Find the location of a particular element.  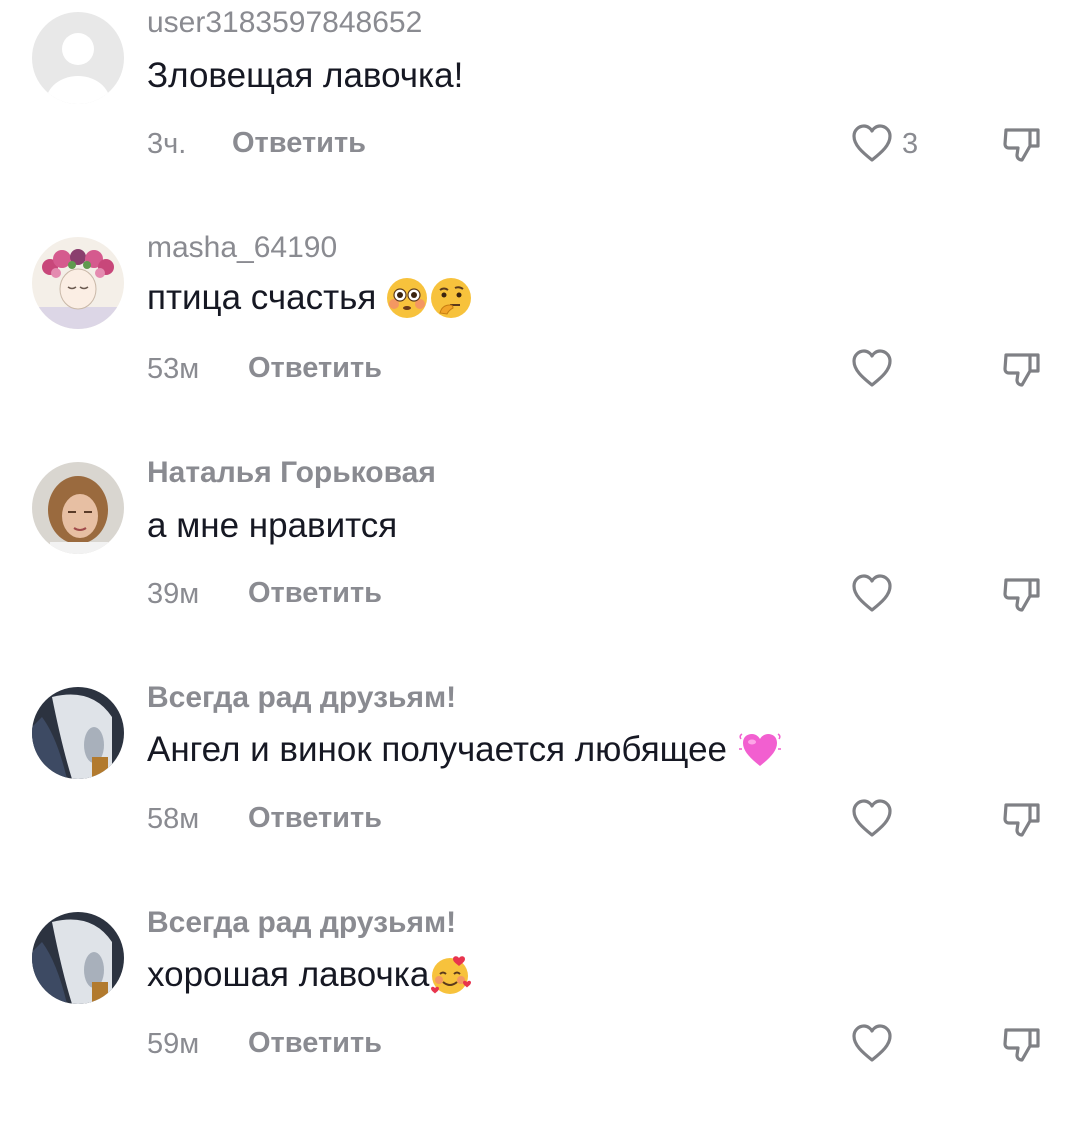

comment-time: 59м is located at coordinates (173, 1044).